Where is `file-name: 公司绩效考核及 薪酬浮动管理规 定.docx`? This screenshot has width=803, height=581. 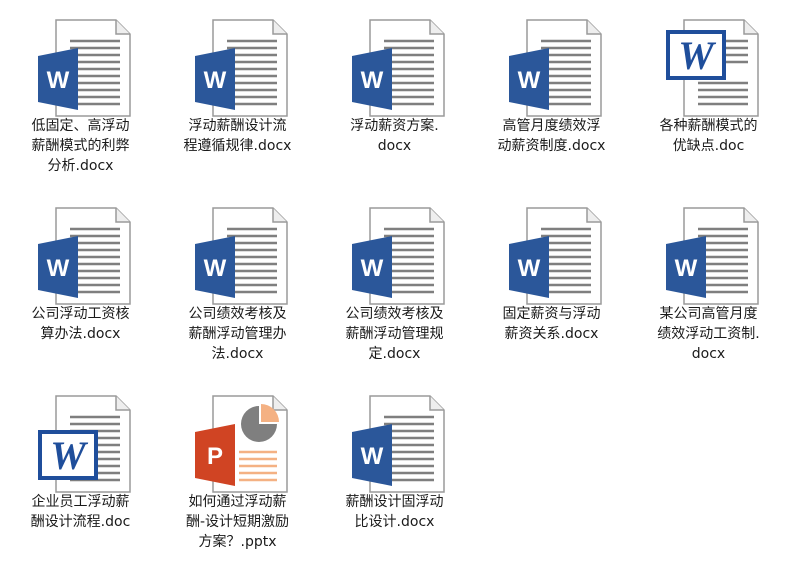 file-name: 公司绩效考核及 薪酬浮动管理规 定.docx is located at coordinates (394, 334).